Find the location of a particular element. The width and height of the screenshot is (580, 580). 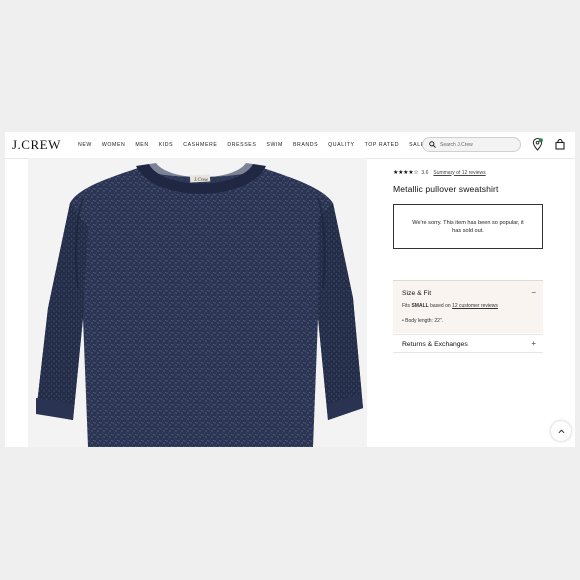

nav-item-kids: KIDS is located at coordinates (166, 145).